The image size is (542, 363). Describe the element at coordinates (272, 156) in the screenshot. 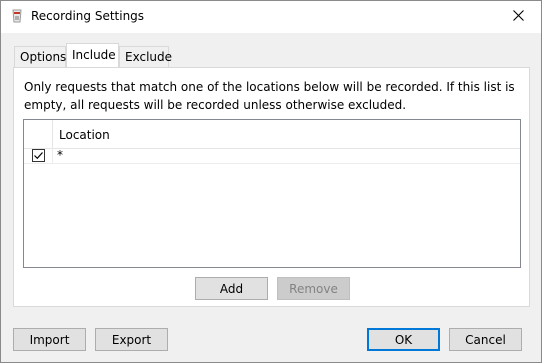

I see `table-row: *` at that location.